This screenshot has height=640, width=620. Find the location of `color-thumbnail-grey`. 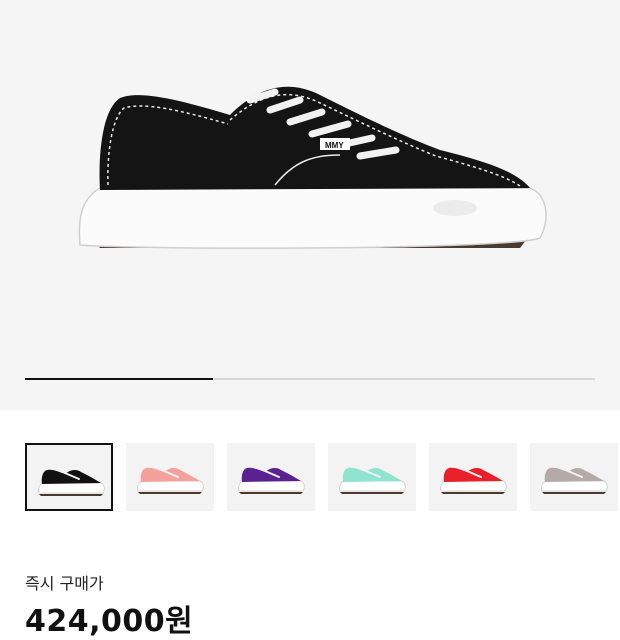

color-thumbnail-grey is located at coordinates (574, 477).